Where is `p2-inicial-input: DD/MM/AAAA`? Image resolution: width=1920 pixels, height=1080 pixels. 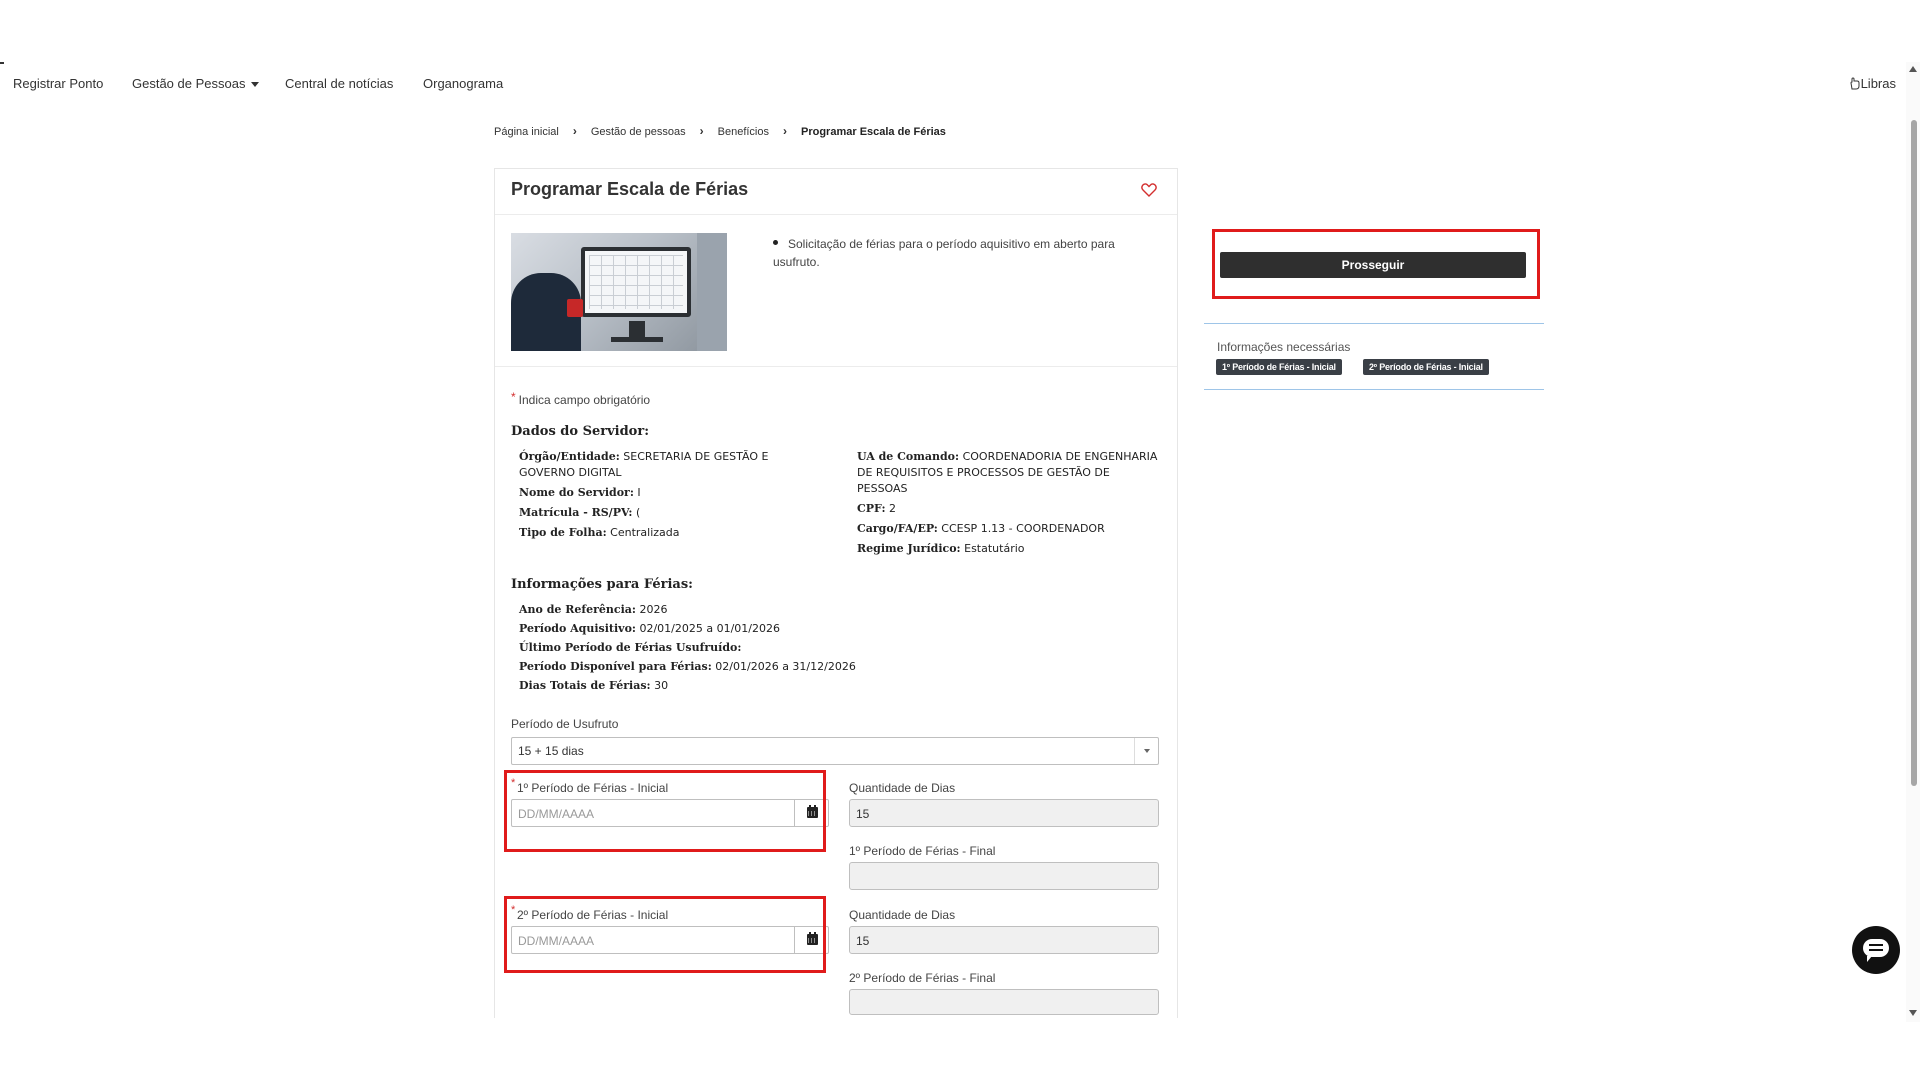
p2-inicial-input: DD/MM/AAAA is located at coordinates (670, 940).